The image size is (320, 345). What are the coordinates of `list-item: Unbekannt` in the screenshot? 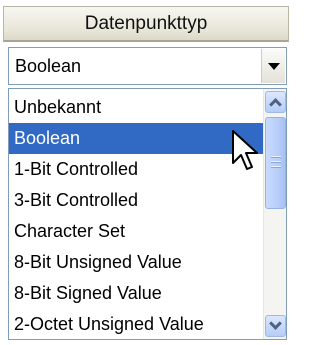 It's located at (136, 107).